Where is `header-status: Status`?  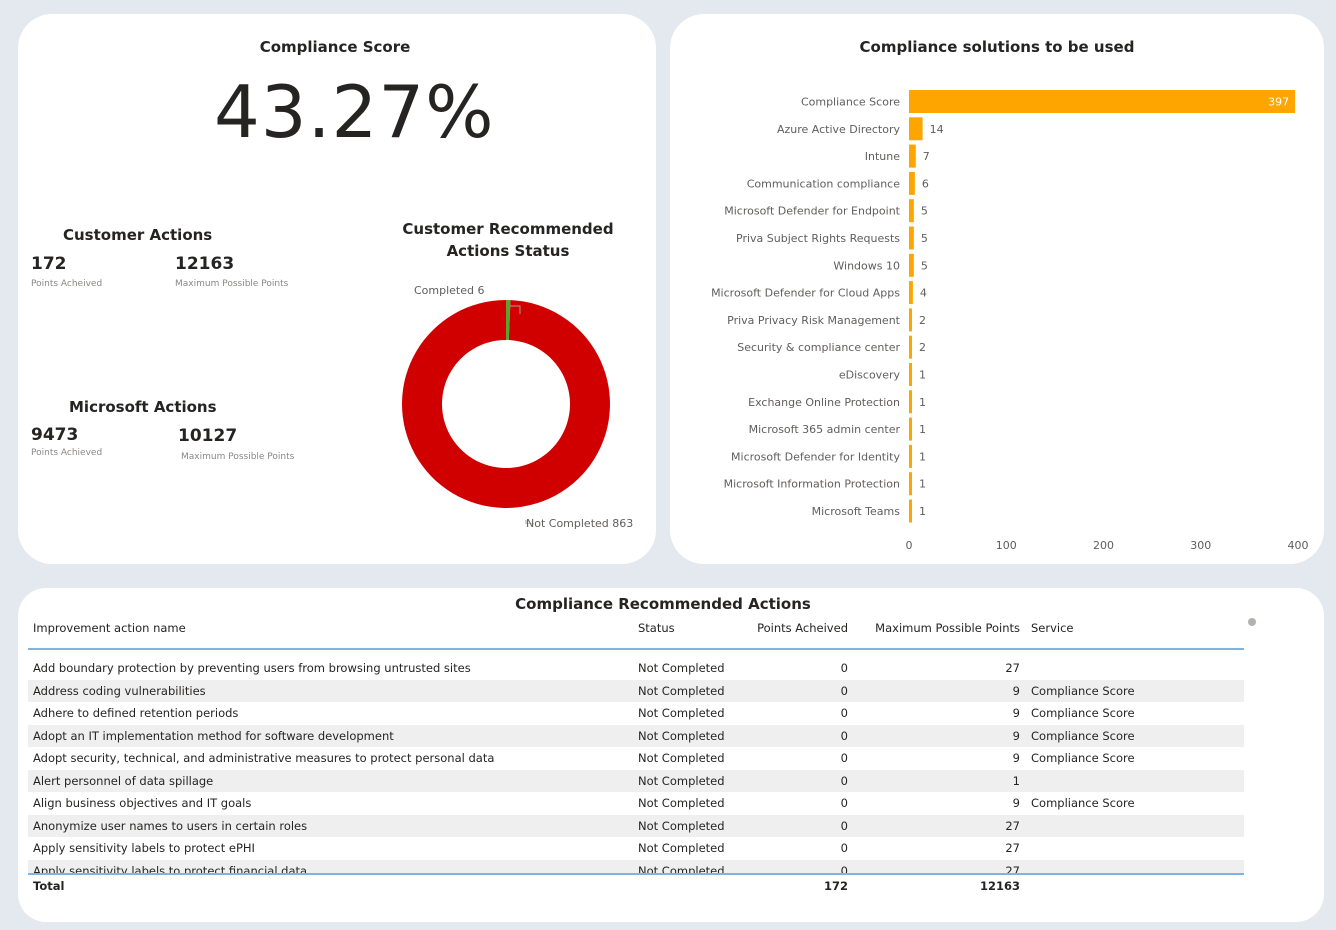 header-status: Status is located at coordinates (656, 628).